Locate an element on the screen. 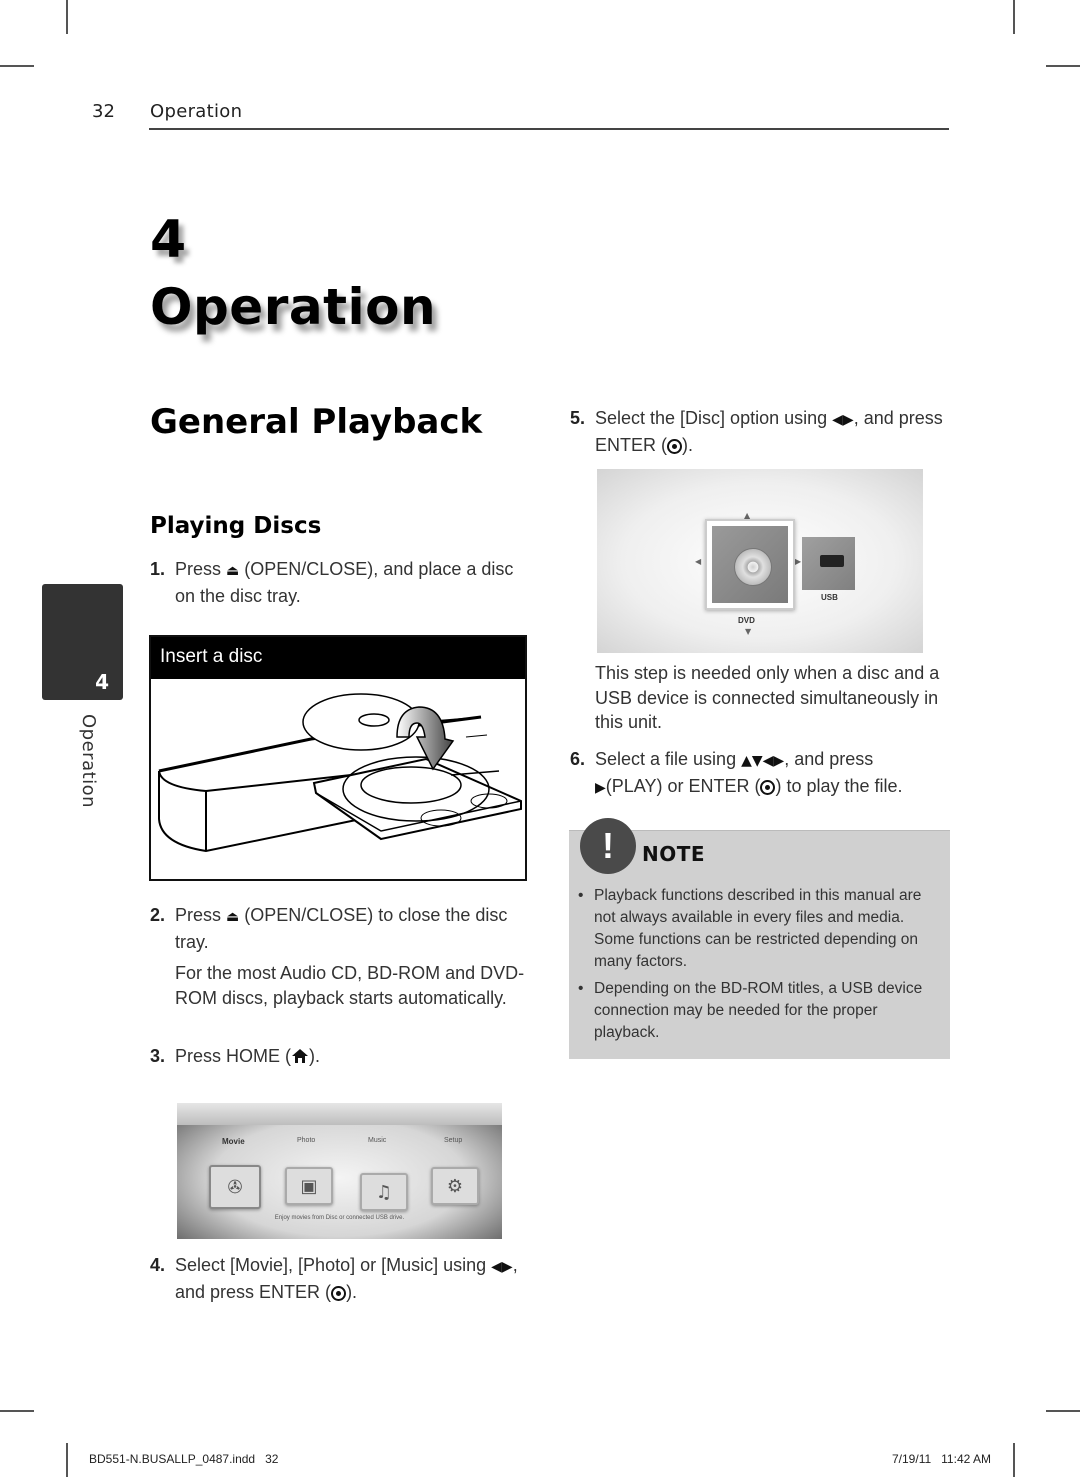 This screenshot has width=1080, height=1477. page-number: 32 is located at coordinates (103, 111).